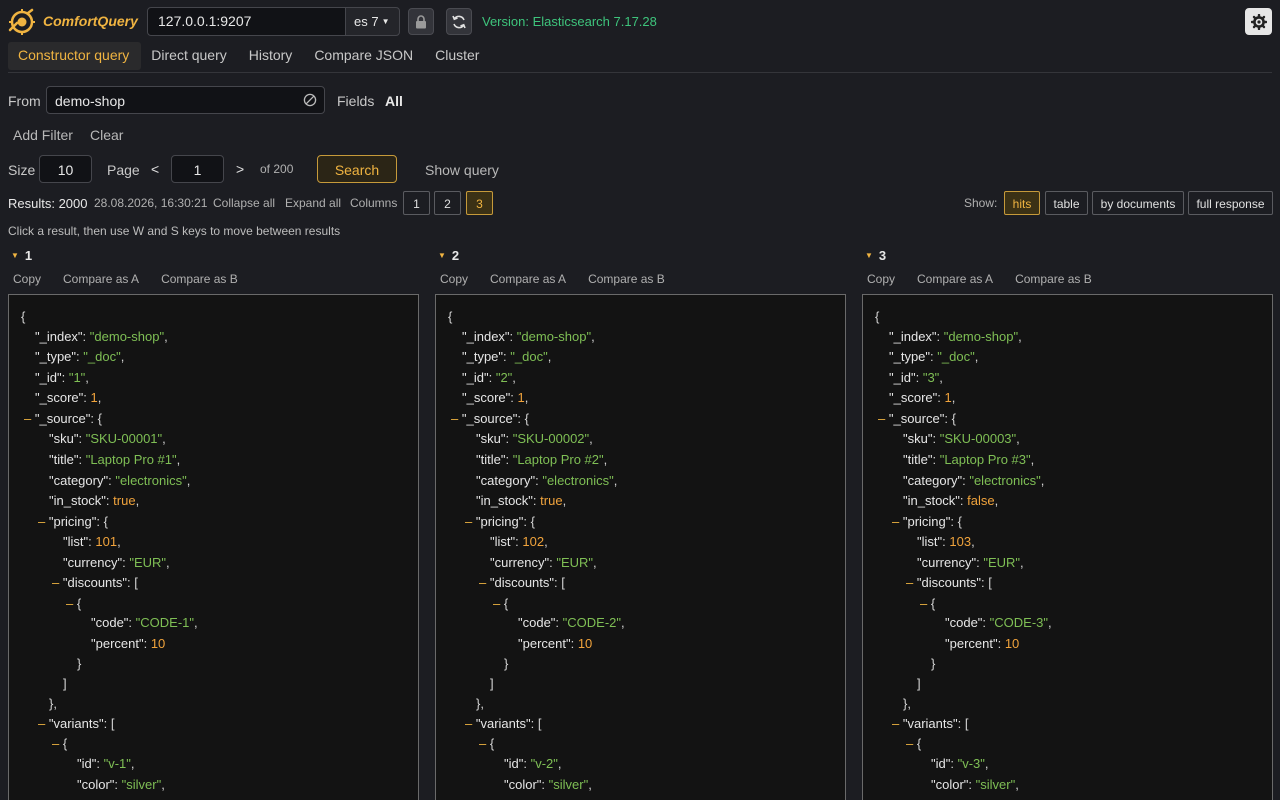  I want to click on caret-down-icon: ▼, so click(385, 21).